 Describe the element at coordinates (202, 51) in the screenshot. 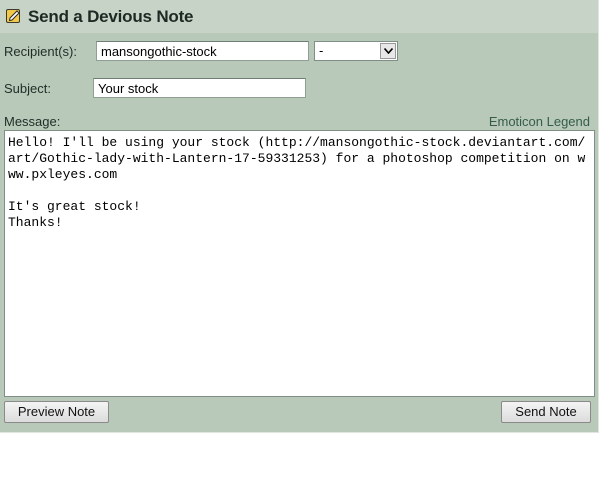

I see `recipient-input` at that location.